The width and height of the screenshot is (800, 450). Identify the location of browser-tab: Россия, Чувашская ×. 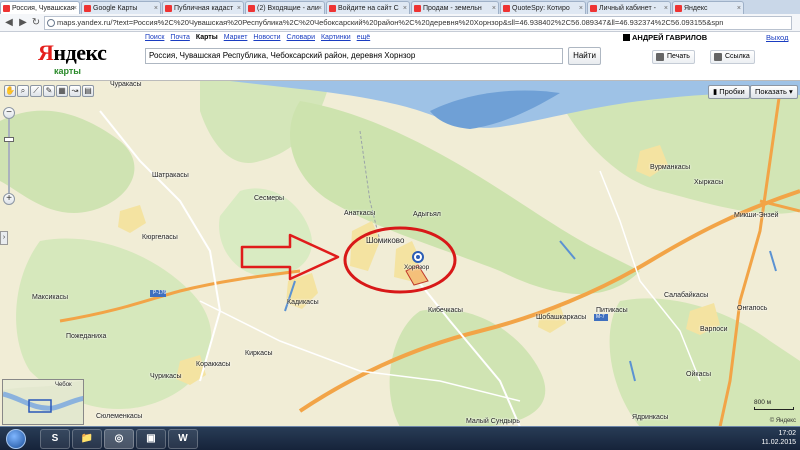
(40, 7).